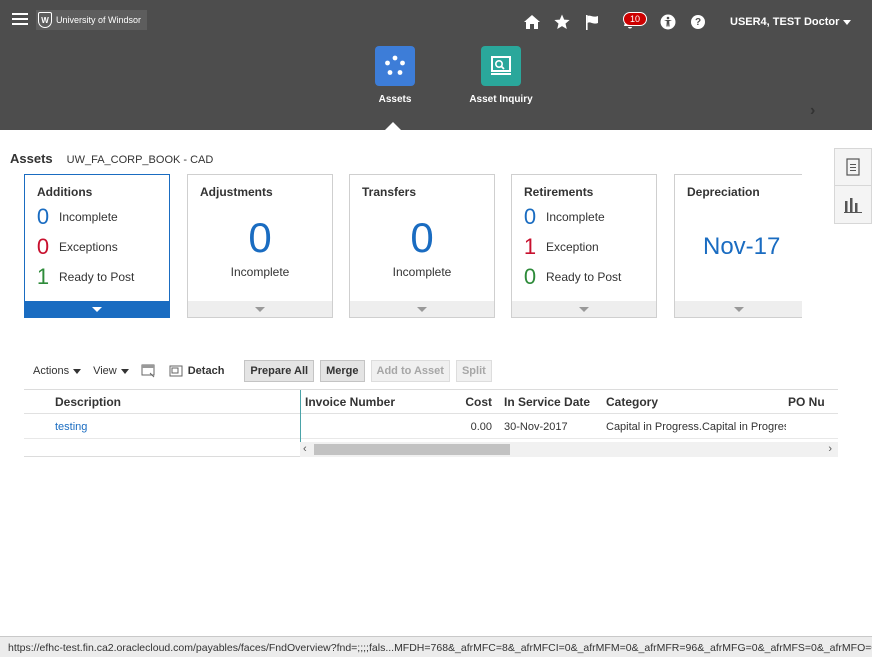 This screenshot has height=657, width=872. What do you see at coordinates (20, 19) in the screenshot?
I see `hamburger-icon` at bounding box center [20, 19].